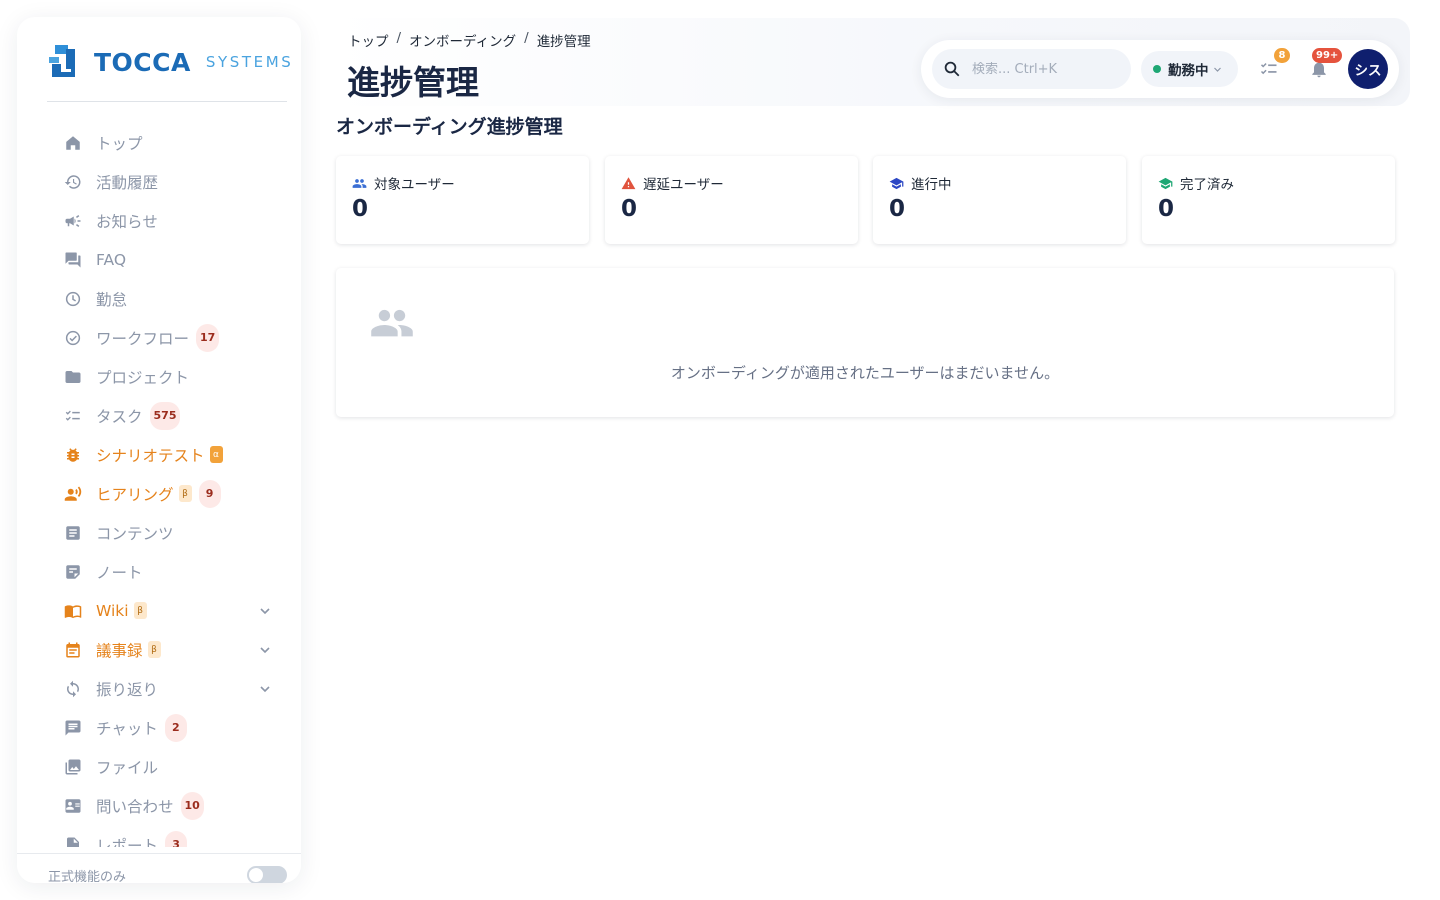  I want to click on sidebar-item-faq: FAQ, so click(159, 259).